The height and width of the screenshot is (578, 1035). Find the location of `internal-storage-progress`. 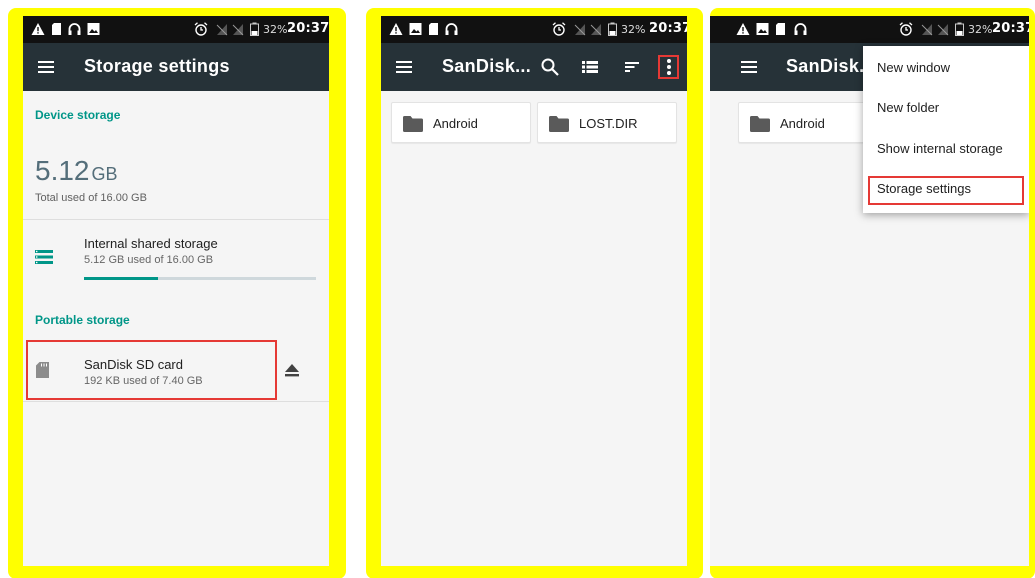

internal-storage-progress is located at coordinates (200, 278).